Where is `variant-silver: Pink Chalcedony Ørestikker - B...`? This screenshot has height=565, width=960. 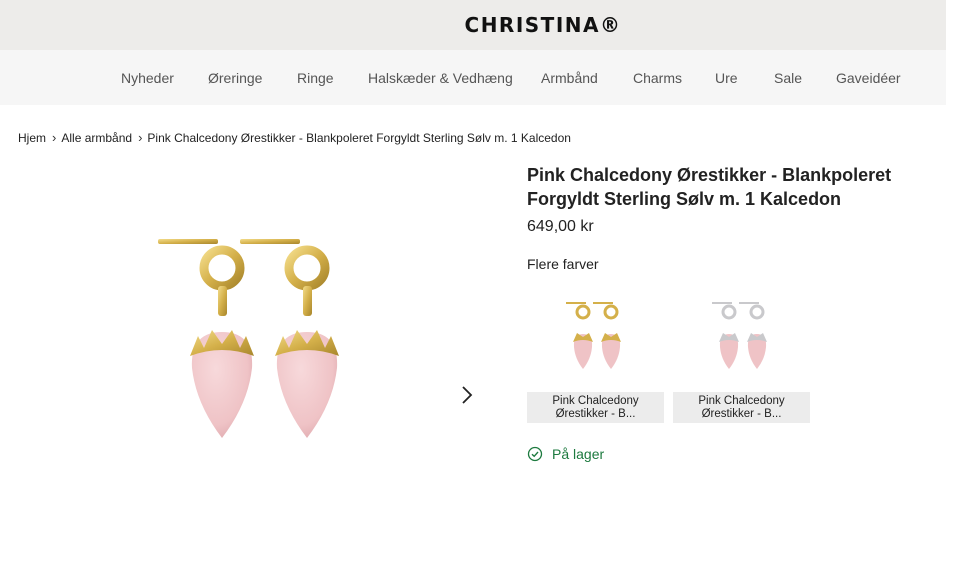
variant-silver: Pink Chalcedony Ørestikker - B... is located at coordinates (741, 353).